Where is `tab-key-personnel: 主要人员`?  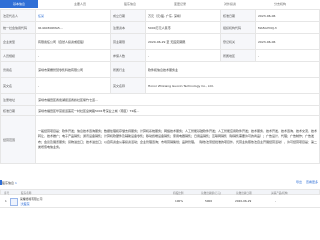 tab-key-personnel: 主要人员 is located at coordinates (80, 4).